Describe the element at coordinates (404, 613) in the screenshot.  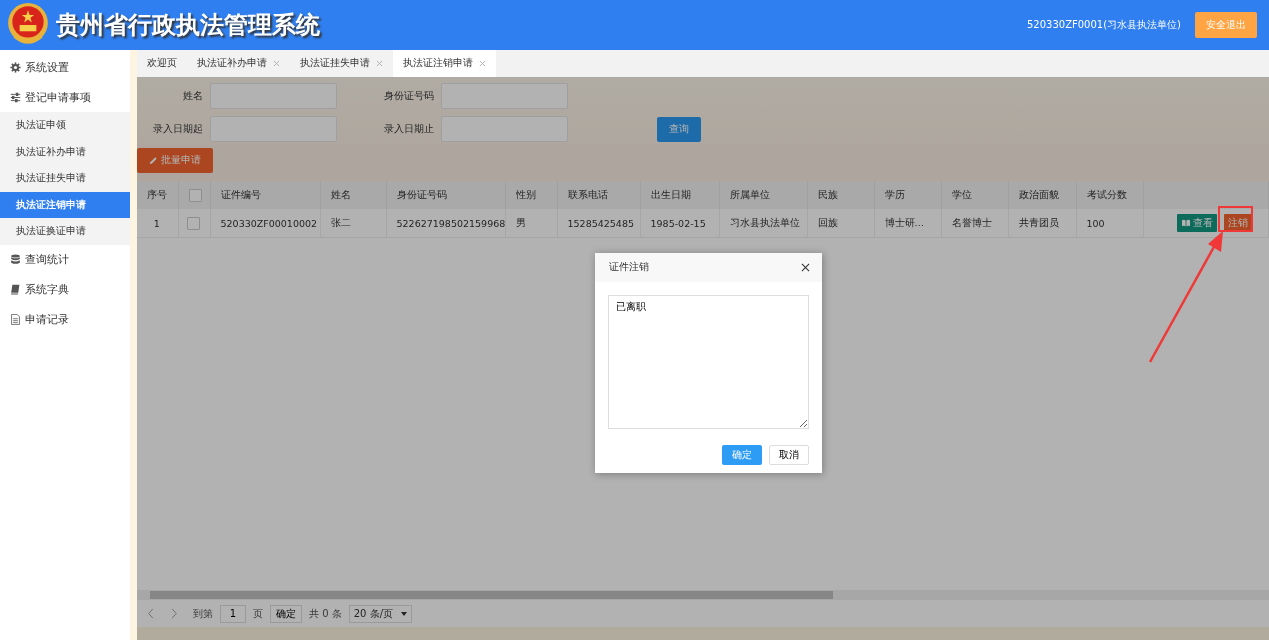
I see `caret-icon` at that location.